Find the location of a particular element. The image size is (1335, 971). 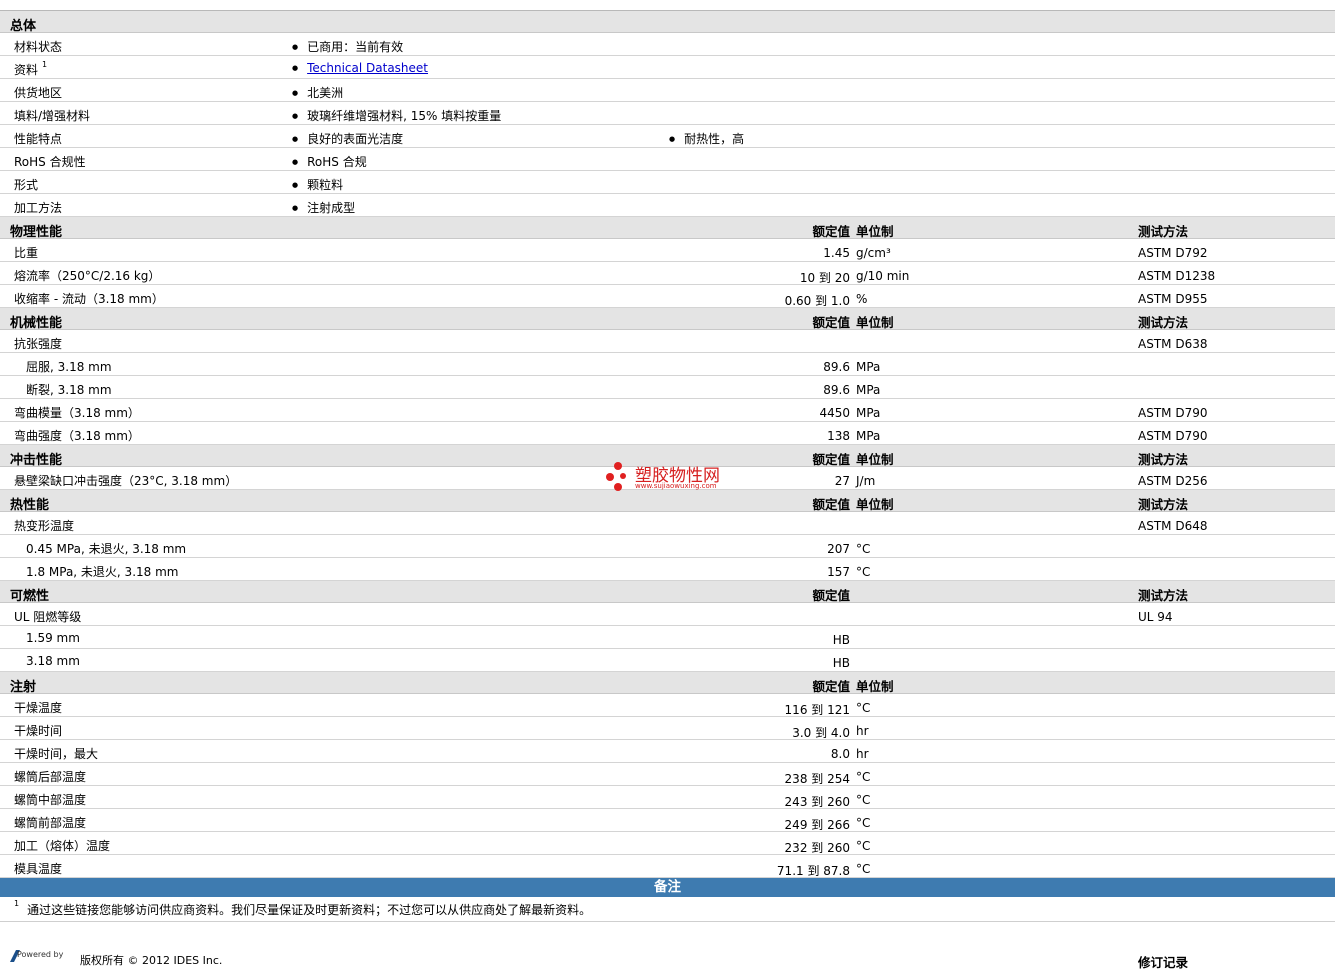

property-label: 1.59 mm is located at coordinates (53, 638).